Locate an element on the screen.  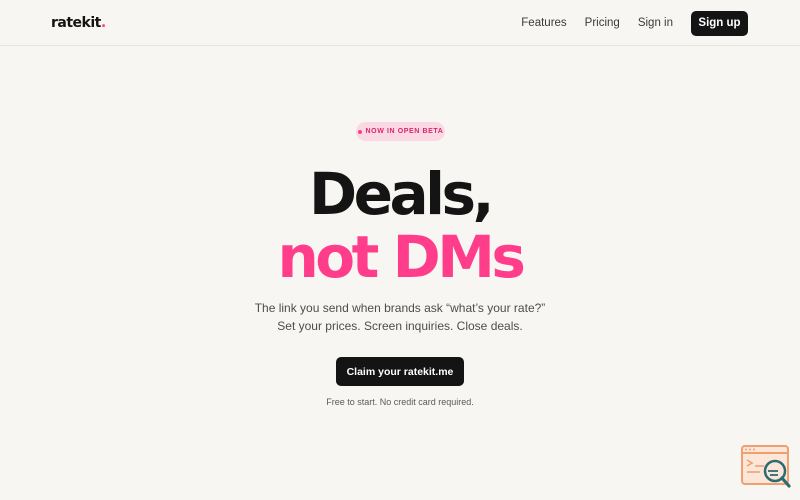
logo: ratekit. is located at coordinates (78, 23).